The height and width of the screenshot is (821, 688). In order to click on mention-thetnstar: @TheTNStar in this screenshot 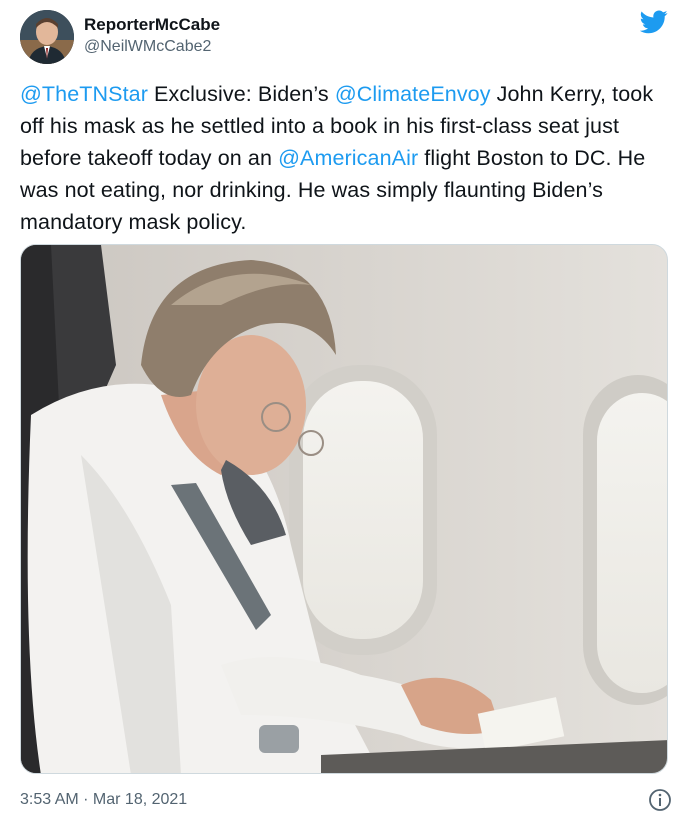, I will do `click(84, 94)`.